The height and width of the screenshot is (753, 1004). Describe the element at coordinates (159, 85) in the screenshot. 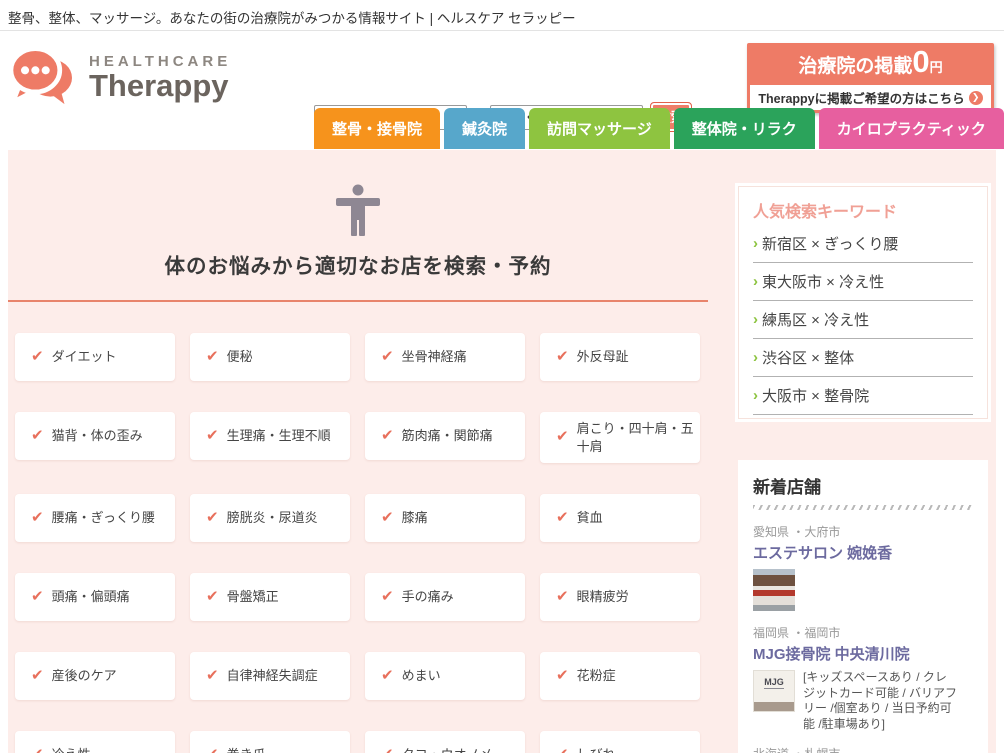

I see `logo-therappy-label: Therappy` at that location.